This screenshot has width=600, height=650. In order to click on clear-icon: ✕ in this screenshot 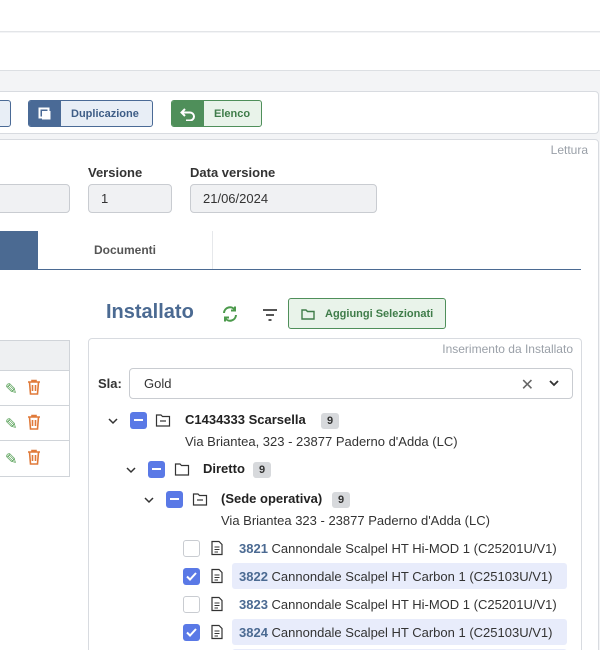, I will do `click(527, 385)`.